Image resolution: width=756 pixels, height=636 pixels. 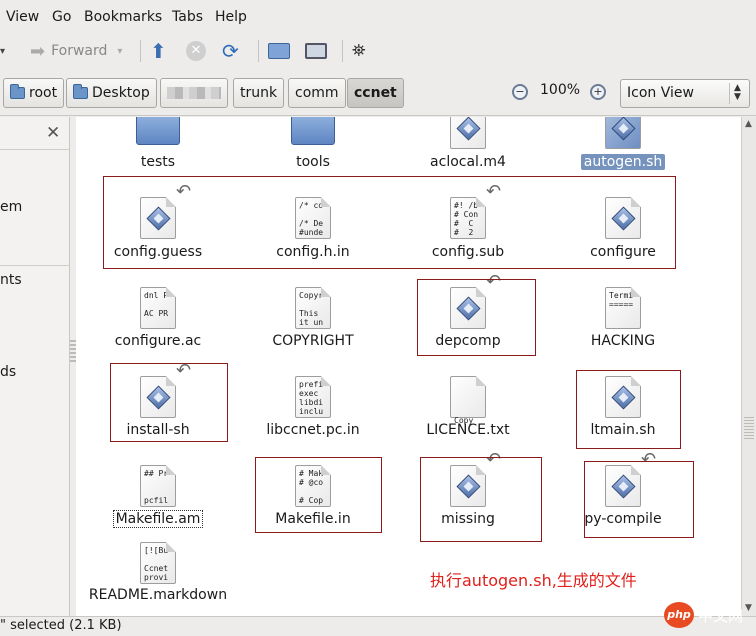 What do you see at coordinates (468, 400) in the screenshot?
I see `text-file-icon: Copy` at bounding box center [468, 400].